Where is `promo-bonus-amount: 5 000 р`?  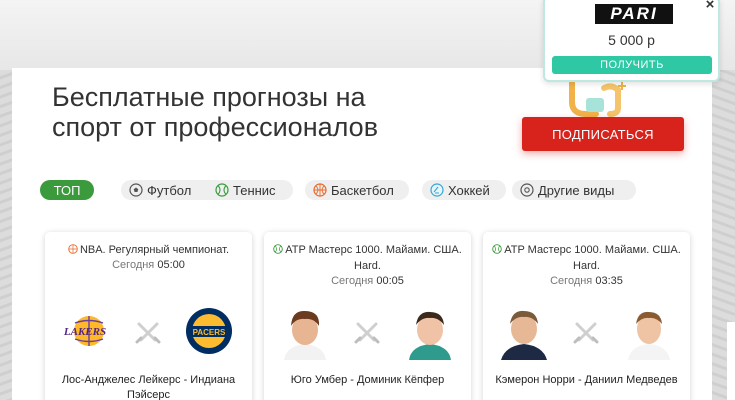 promo-bonus-amount: 5 000 р is located at coordinates (631, 40).